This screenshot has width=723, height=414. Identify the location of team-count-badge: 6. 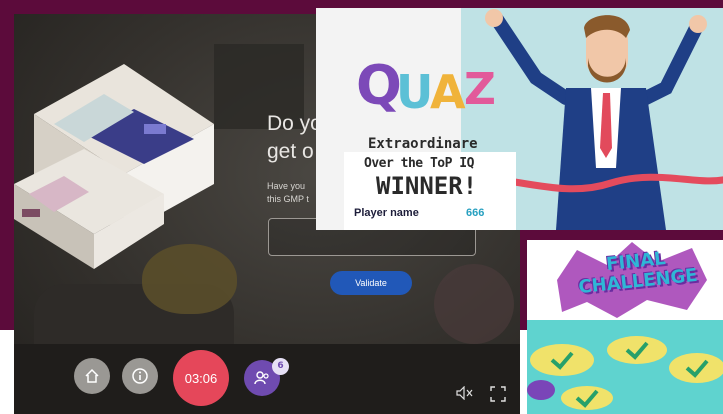
(280, 366).